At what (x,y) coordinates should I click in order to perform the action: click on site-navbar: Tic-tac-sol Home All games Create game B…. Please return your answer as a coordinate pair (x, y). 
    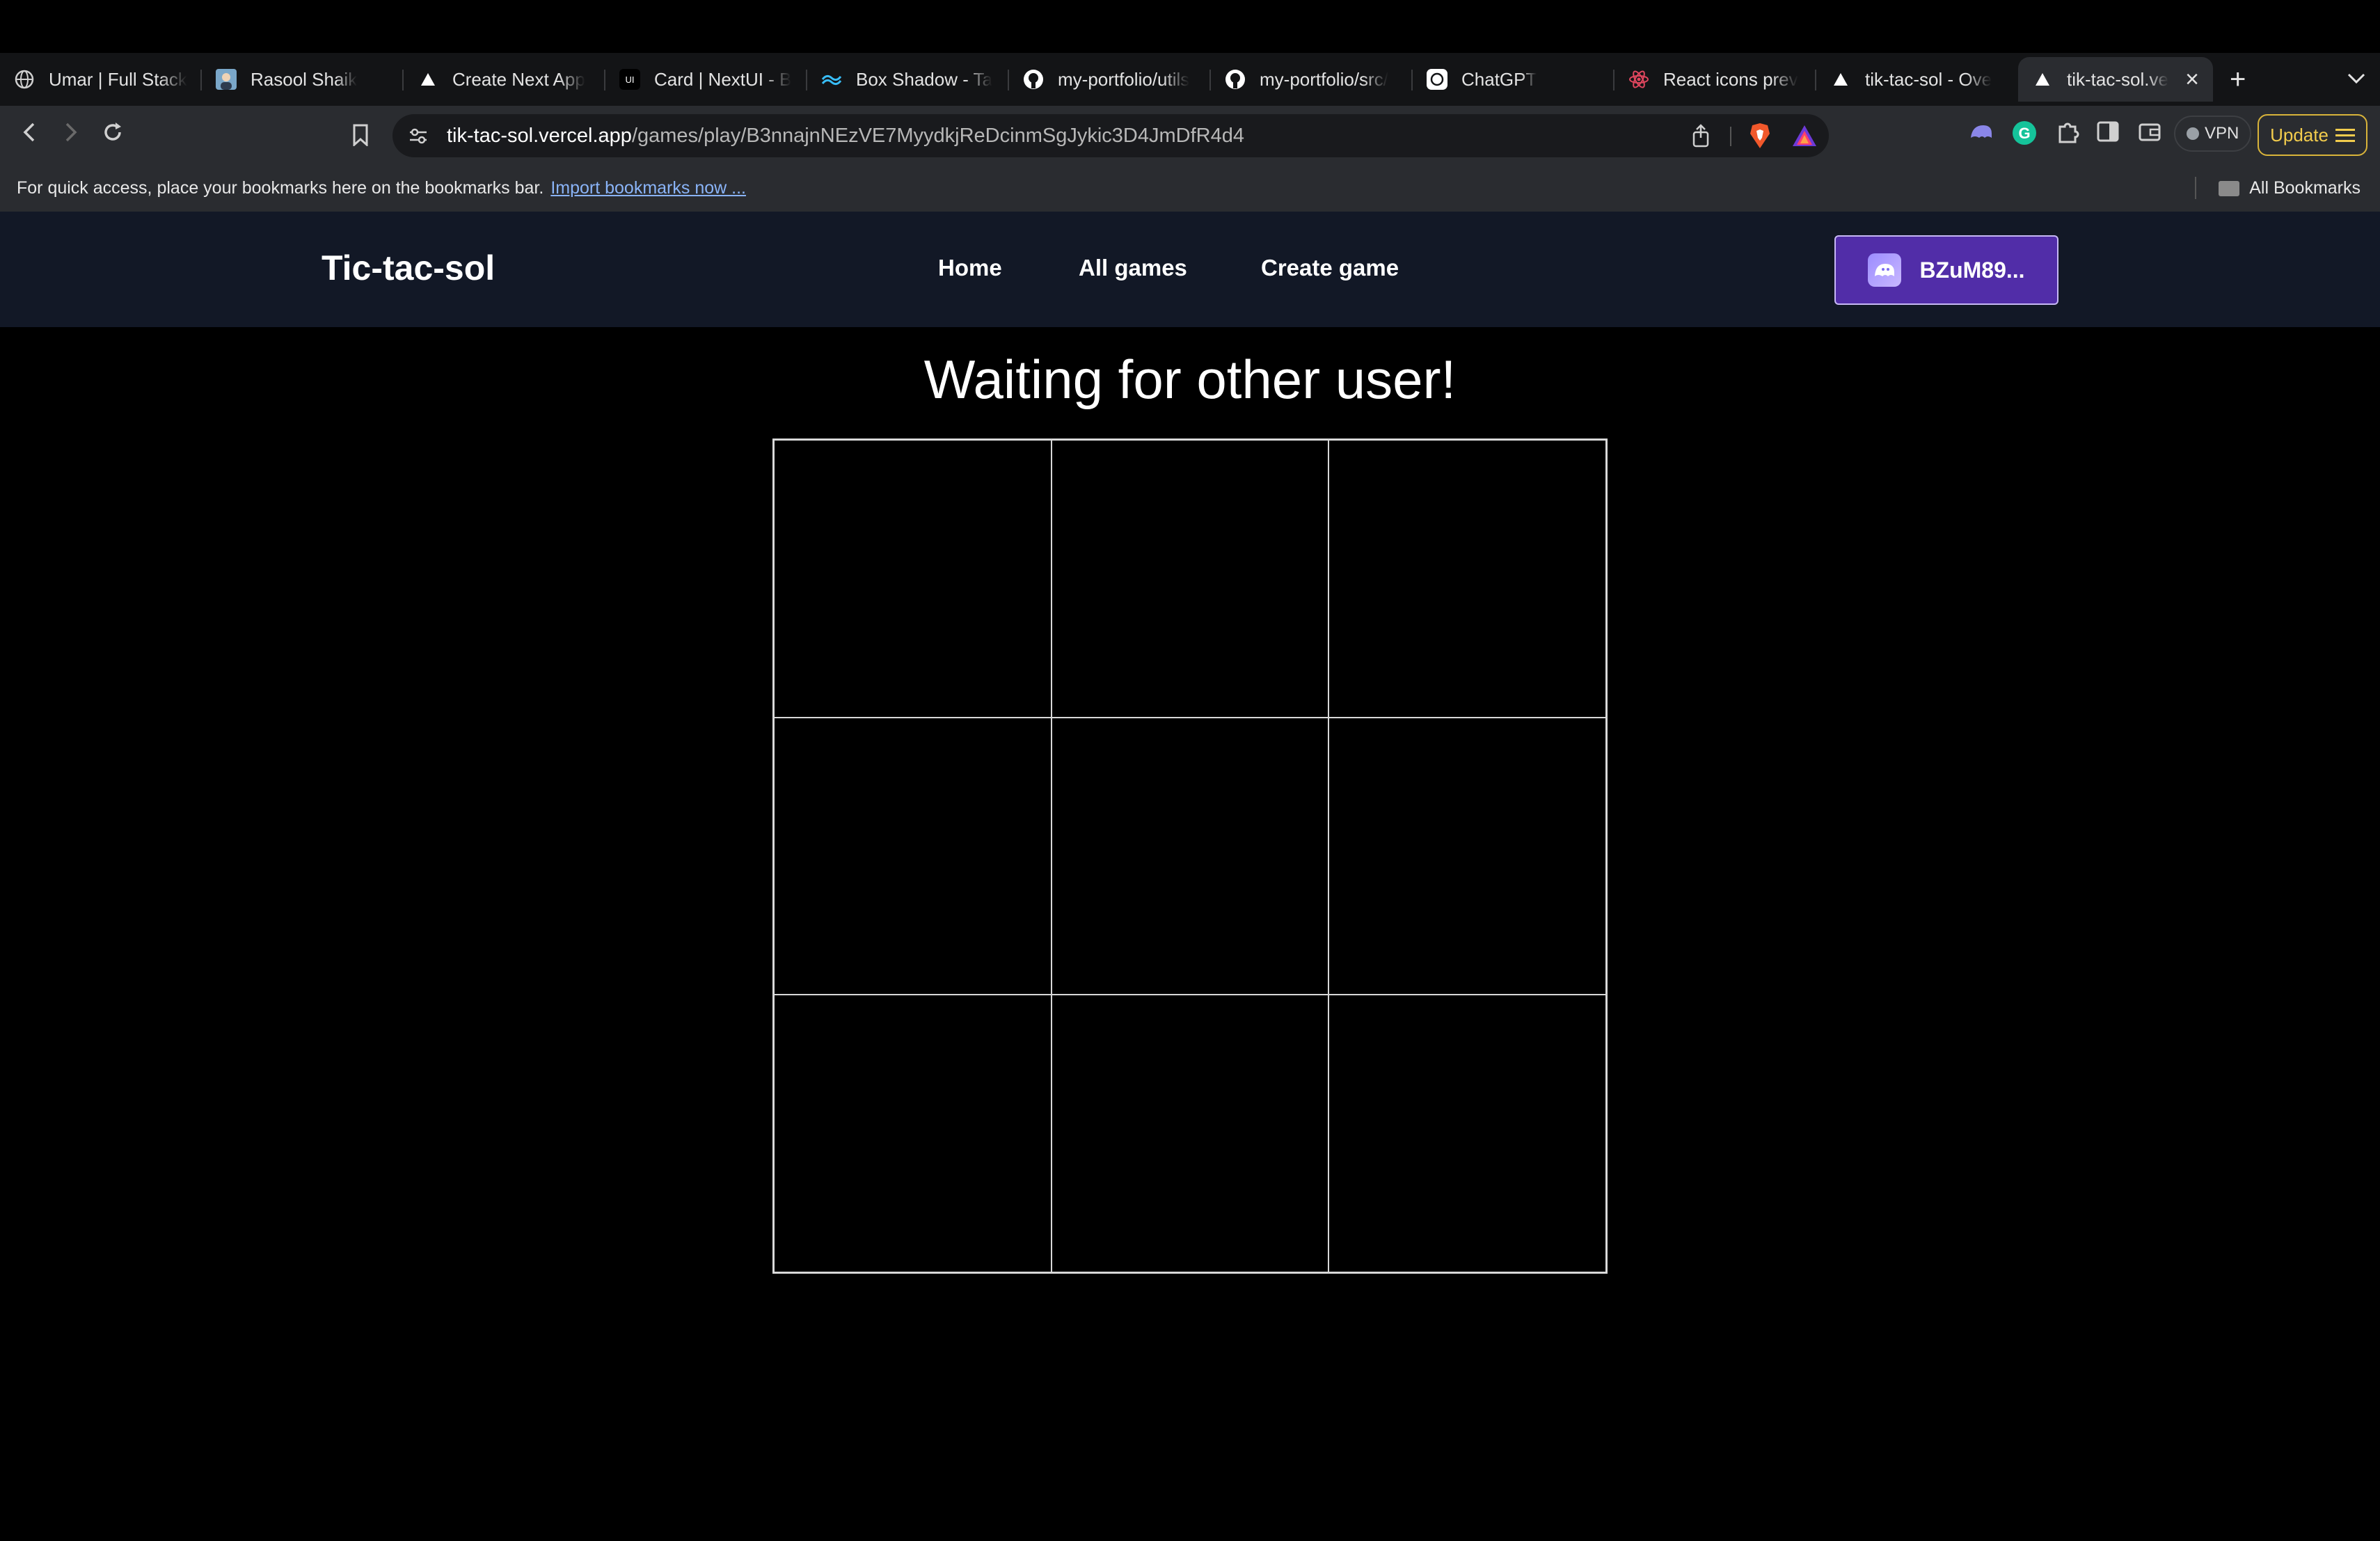
    Looking at the image, I should click on (1190, 269).